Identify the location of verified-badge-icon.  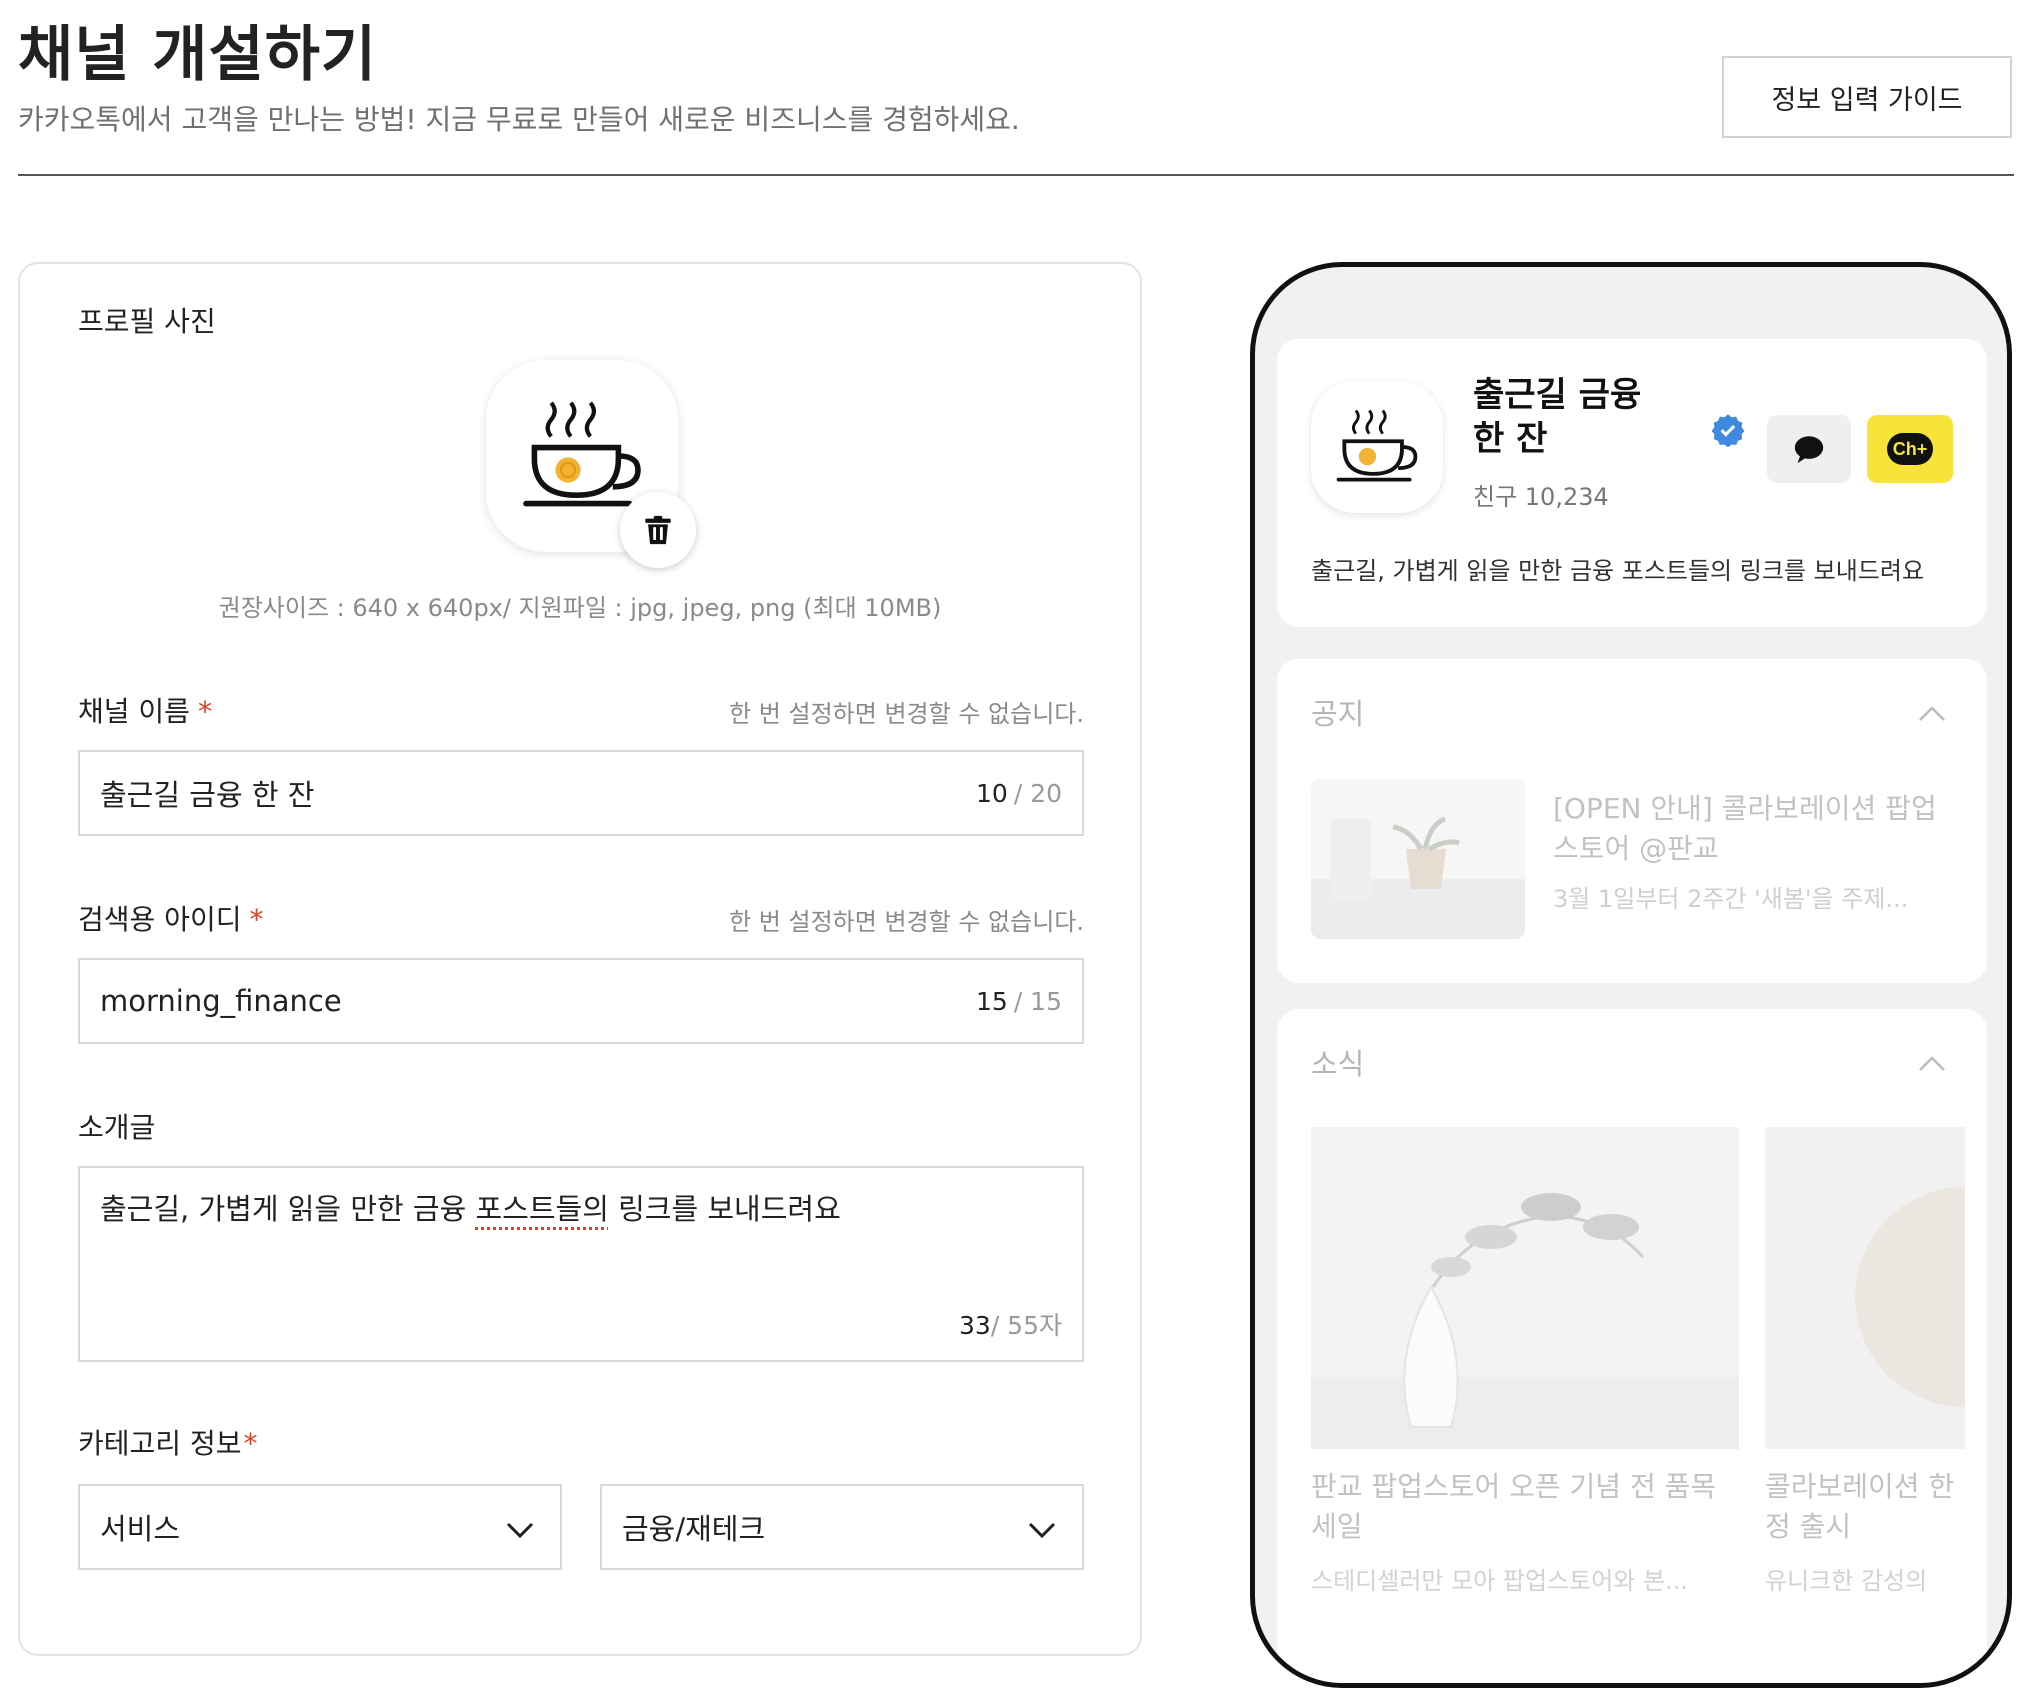
(1728, 430).